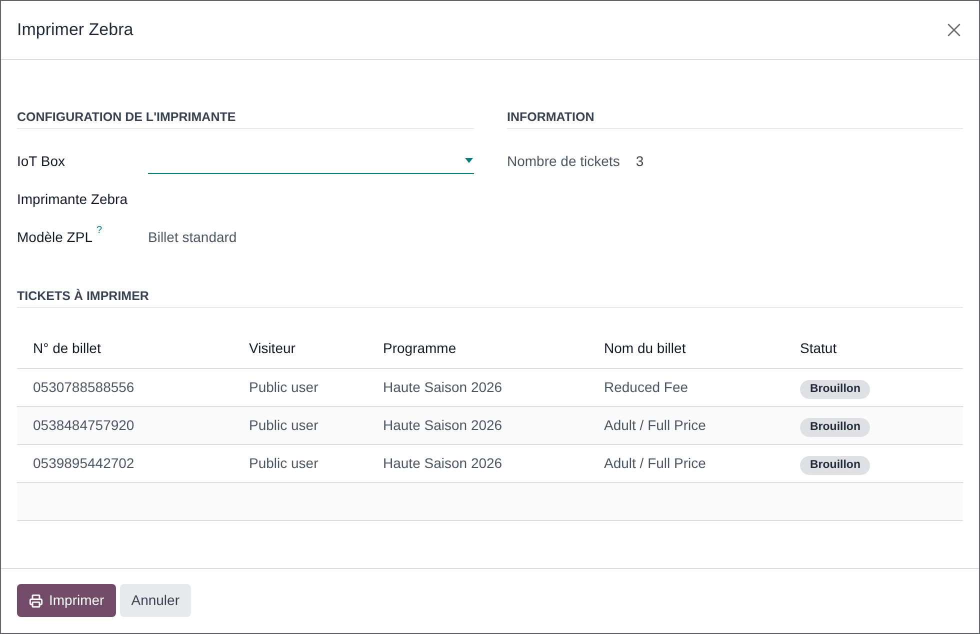 This screenshot has height=634, width=980. I want to click on dialog-title: Imprimer Zebra, so click(75, 30).